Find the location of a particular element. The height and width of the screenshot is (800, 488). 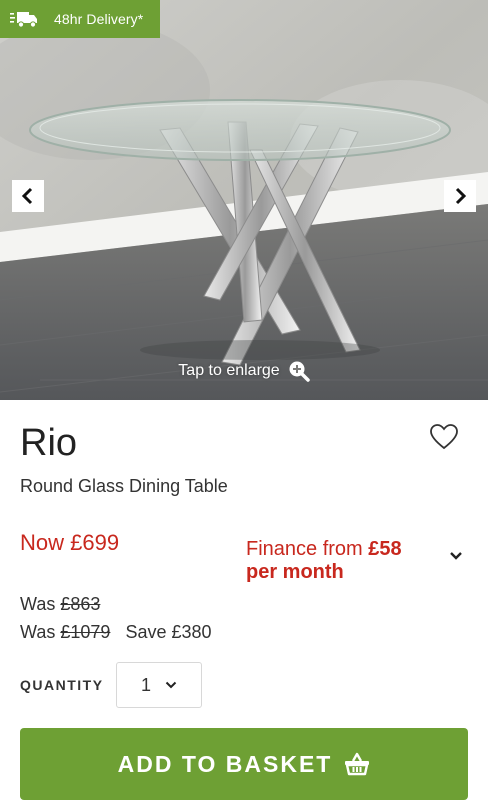

was-price: £1079 is located at coordinates (85, 632).